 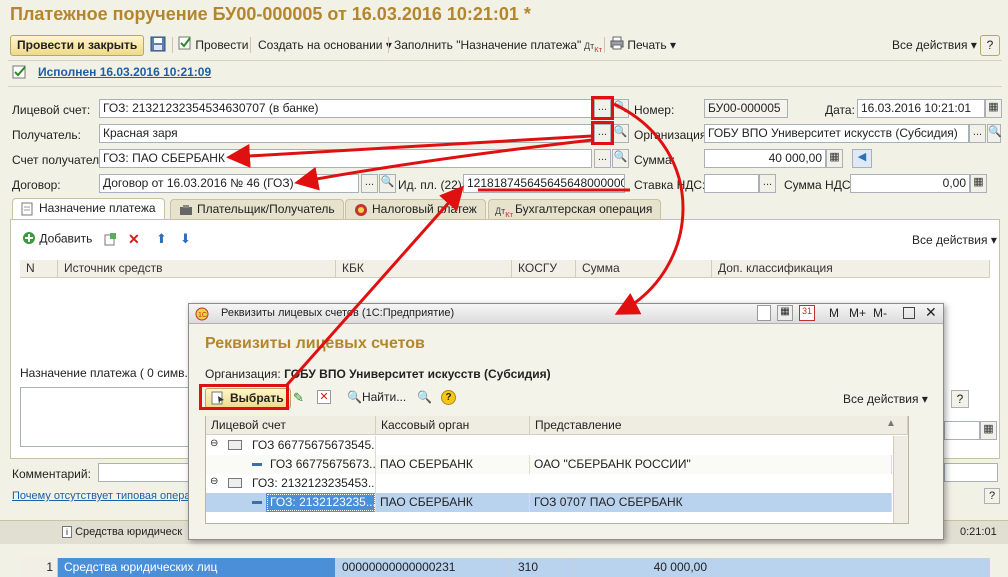 I want to click on comment-field, so click(x=144, y=472).